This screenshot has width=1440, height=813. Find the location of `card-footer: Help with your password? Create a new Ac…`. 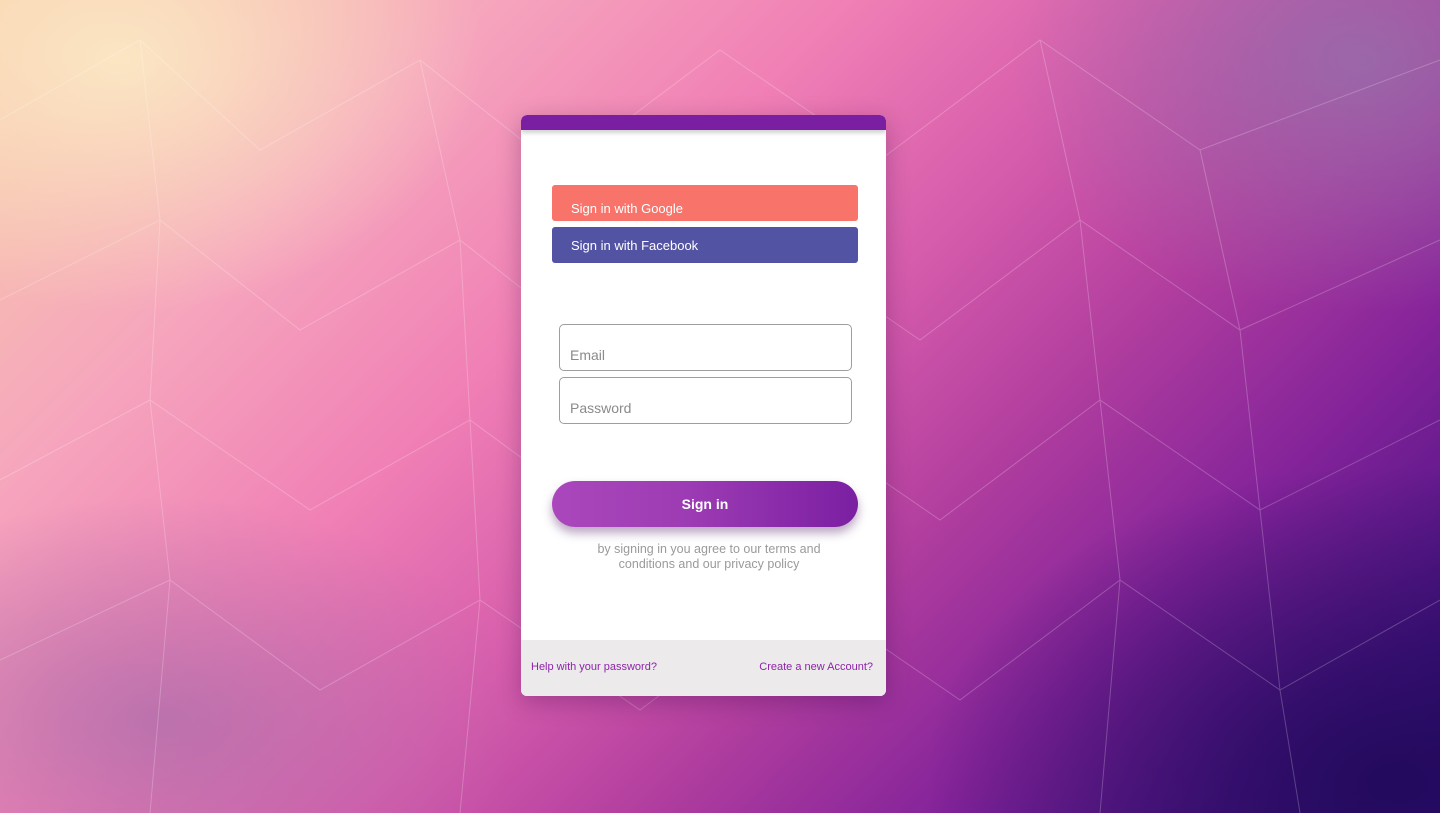

card-footer: Help with your password? Create a new Ac… is located at coordinates (703, 668).